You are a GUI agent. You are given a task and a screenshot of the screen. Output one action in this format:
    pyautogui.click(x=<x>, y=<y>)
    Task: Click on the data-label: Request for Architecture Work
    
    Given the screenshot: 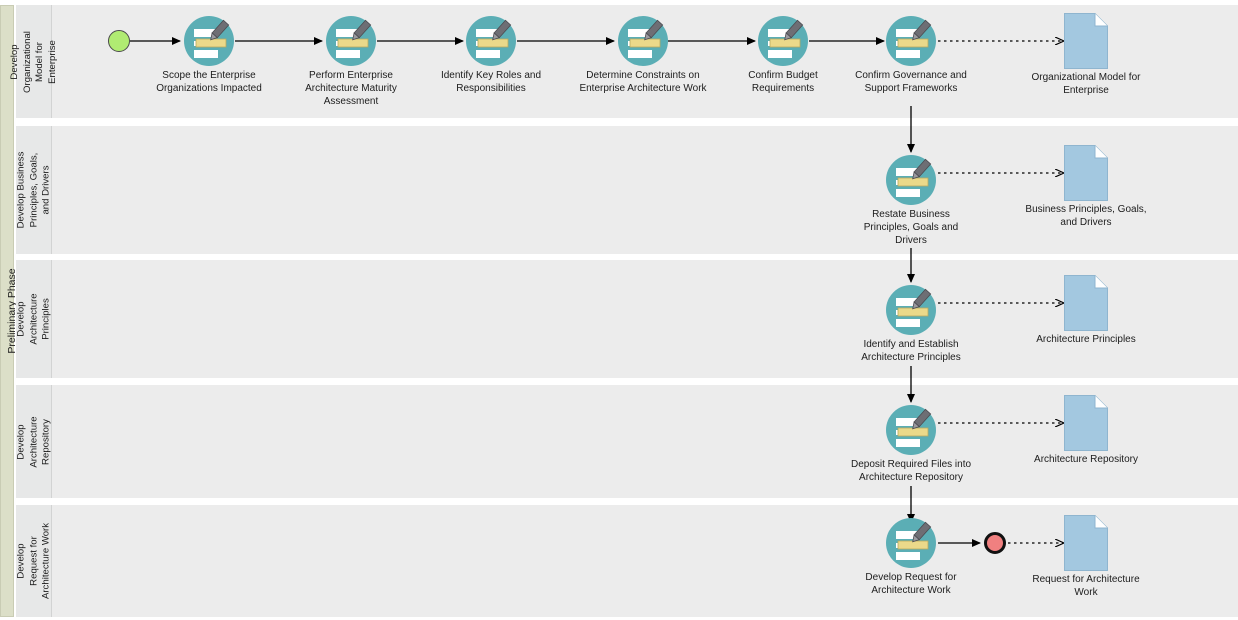 What is the action you would take?
    pyautogui.click(x=1086, y=586)
    